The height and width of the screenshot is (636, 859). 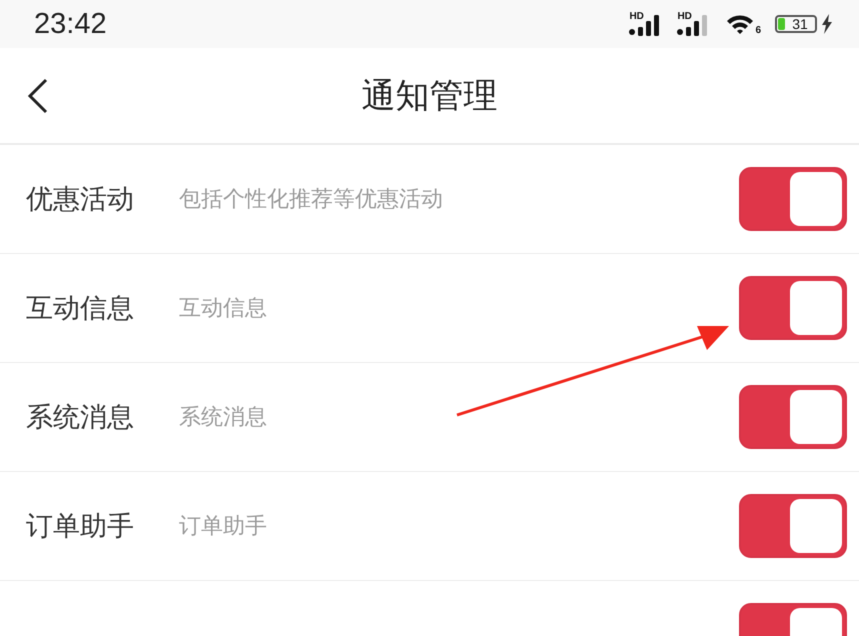 I want to click on setting-description: 系统消息, so click(x=223, y=418).